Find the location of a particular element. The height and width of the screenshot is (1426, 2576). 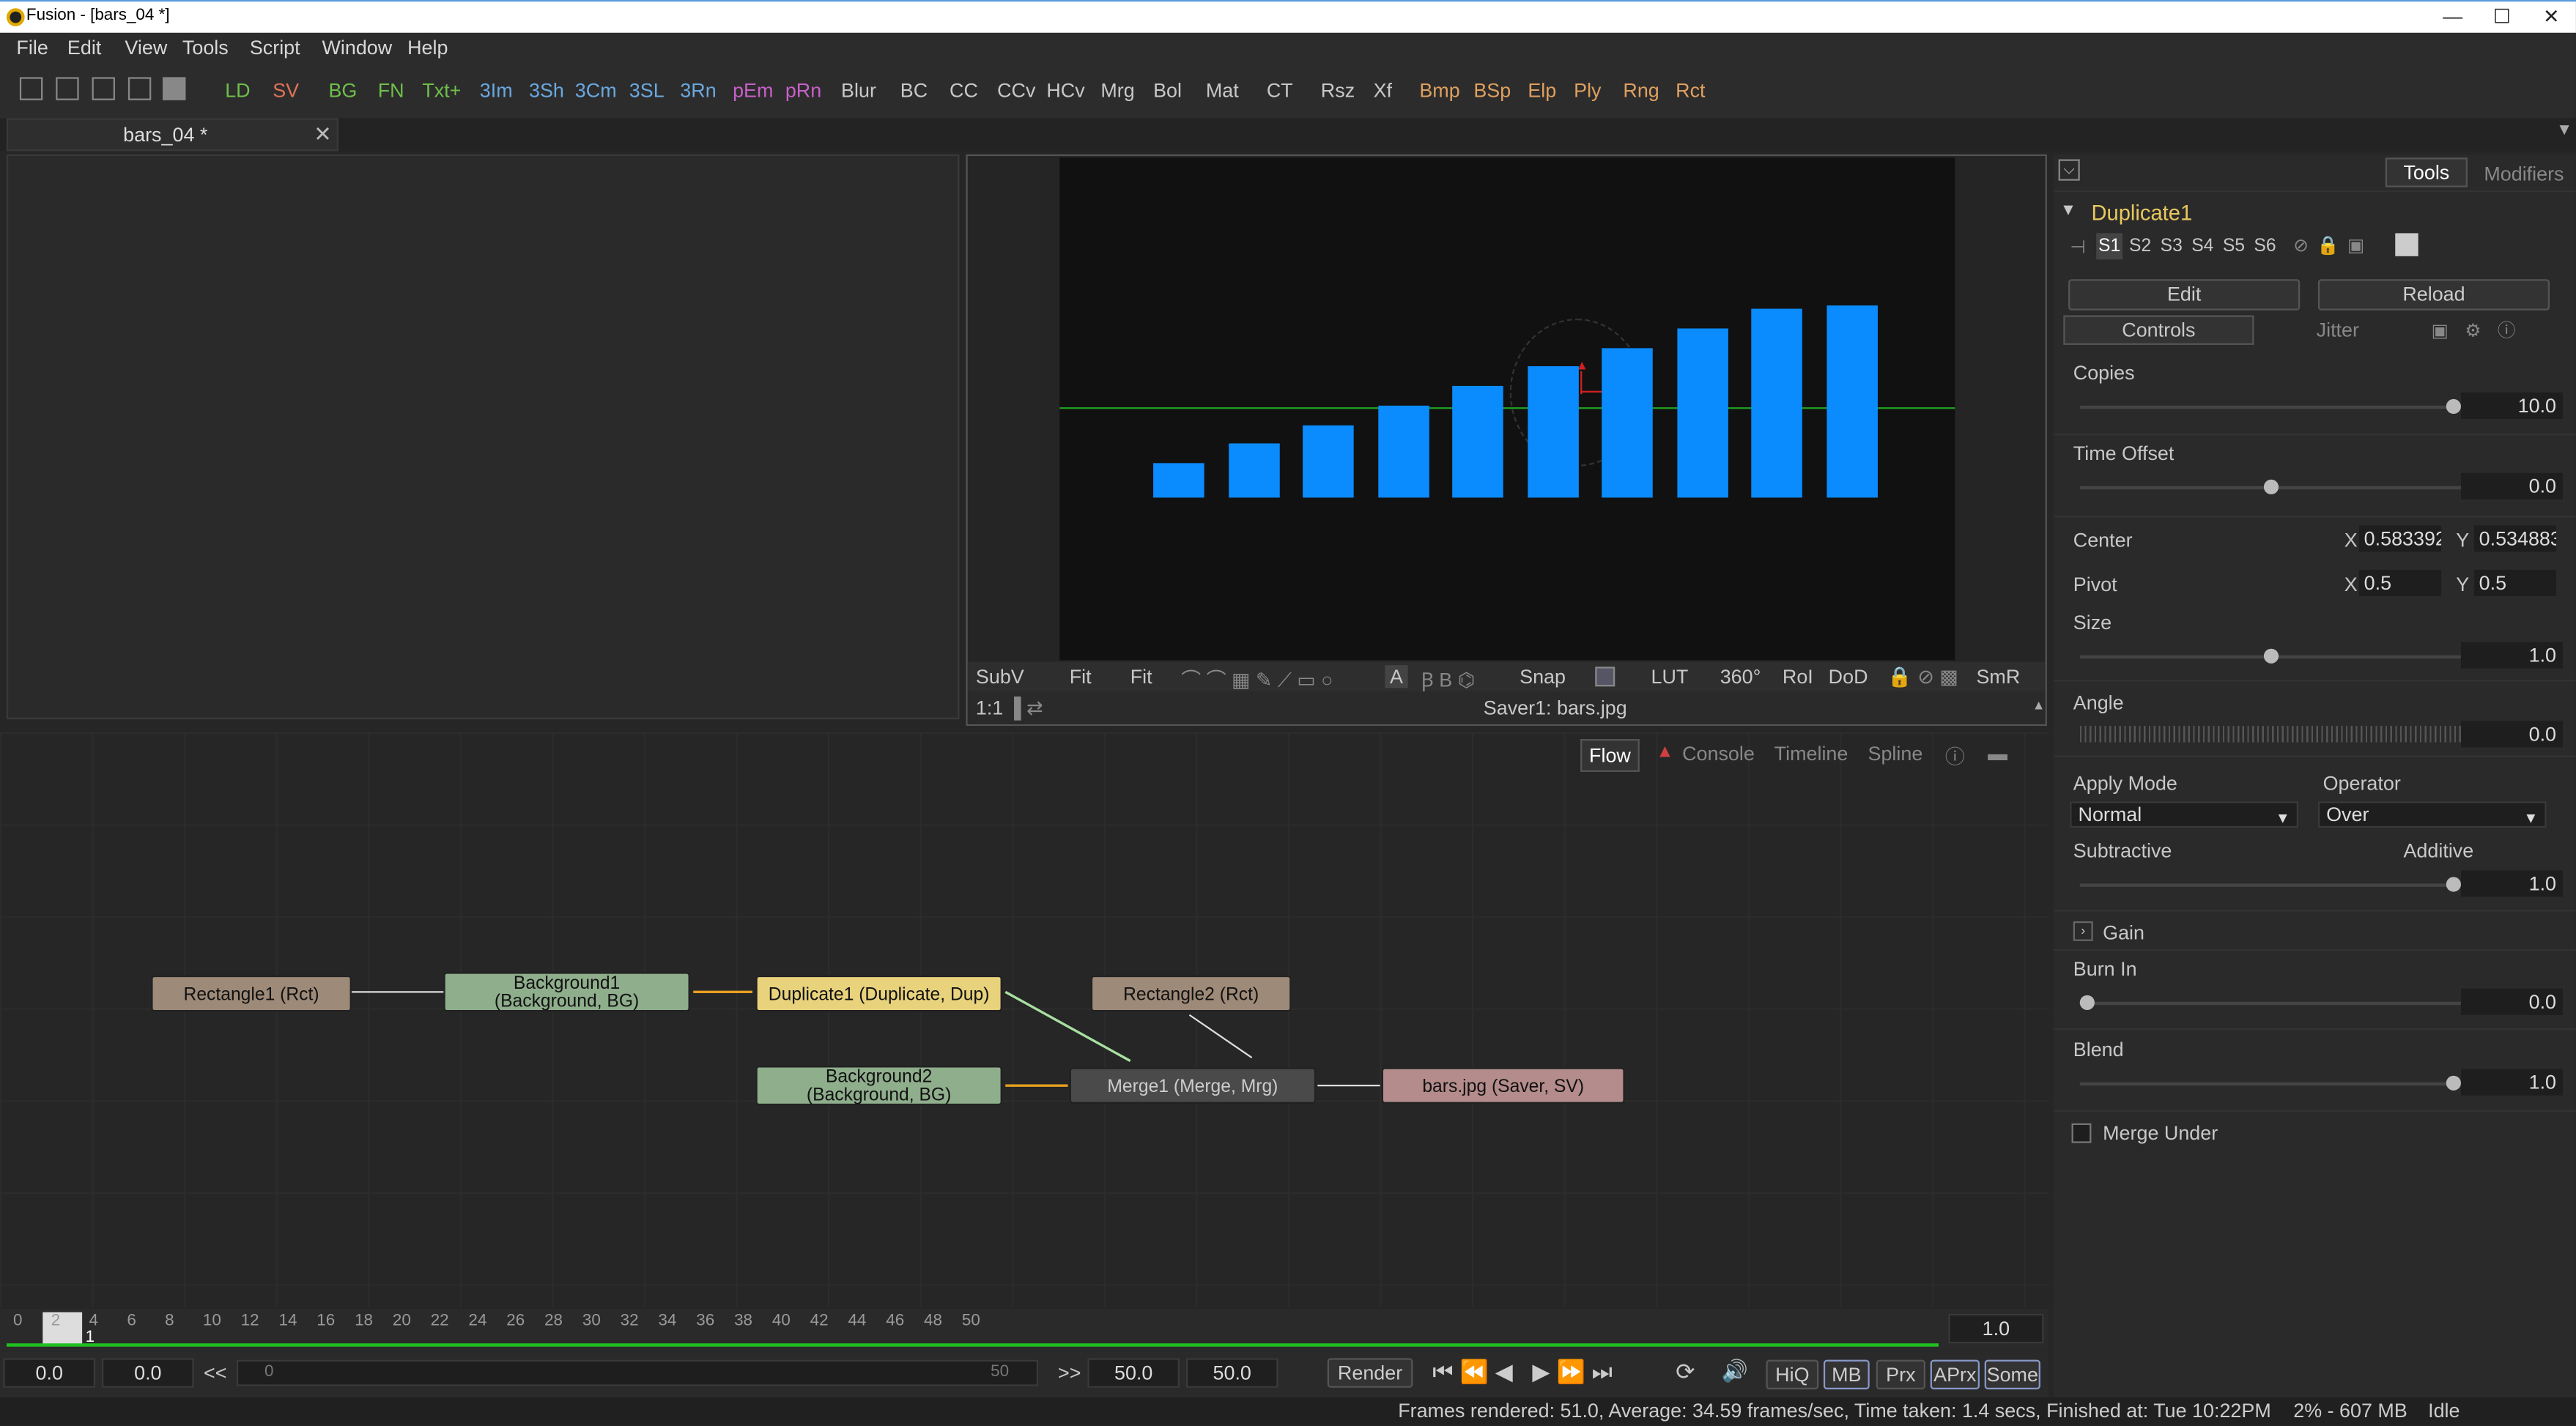

tab-tools: Tools is located at coordinates (2426, 172).